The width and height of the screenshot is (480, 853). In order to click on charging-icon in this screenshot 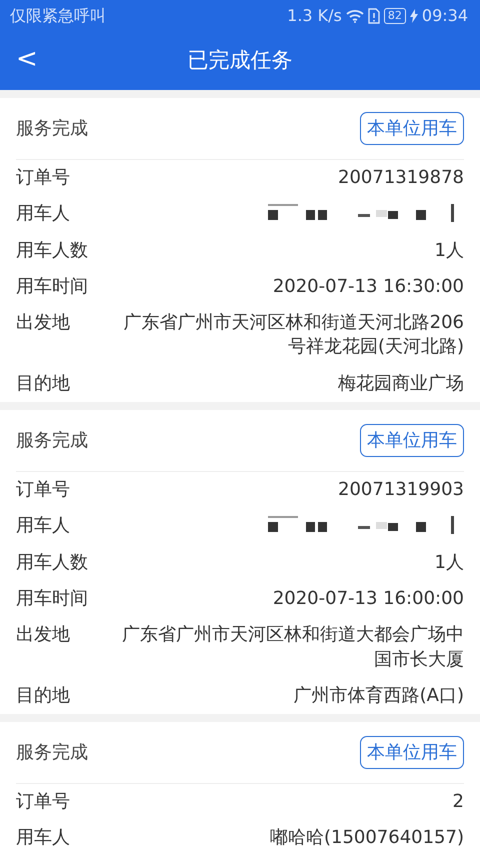, I will do `click(414, 16)`.